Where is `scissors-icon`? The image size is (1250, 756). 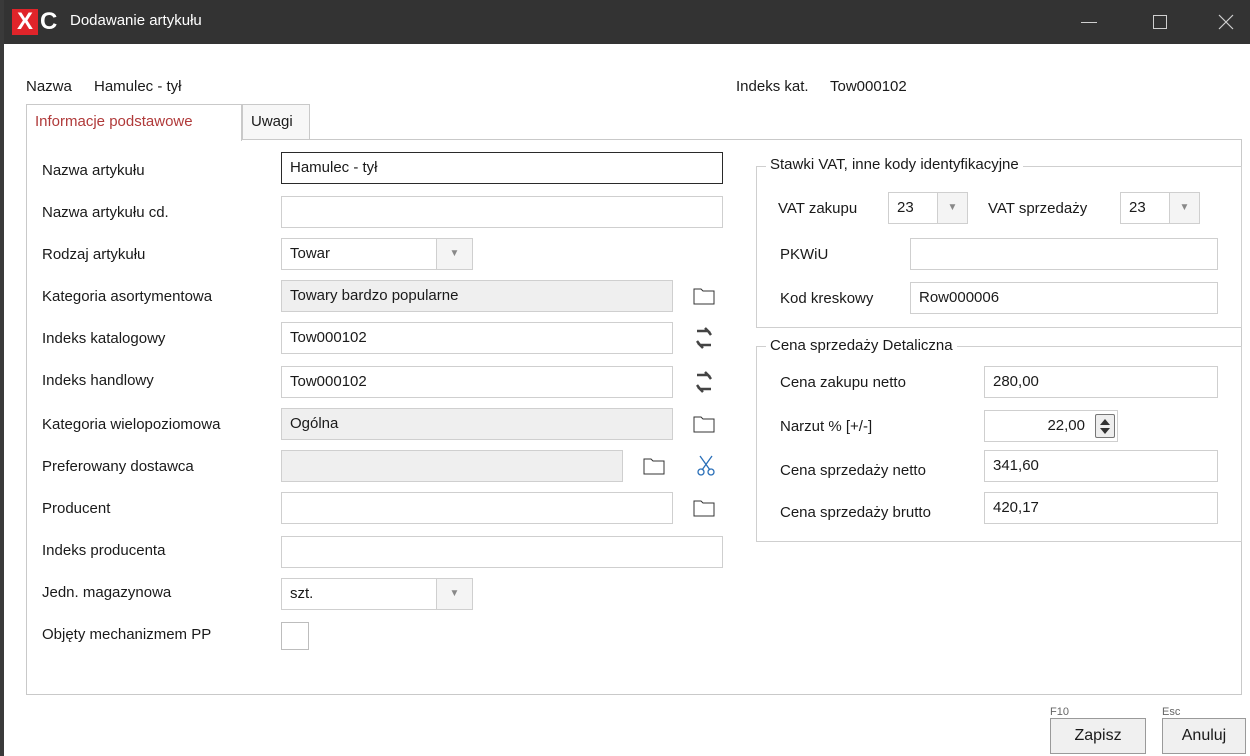
scissors-icon is located at coordinates (706, 466).